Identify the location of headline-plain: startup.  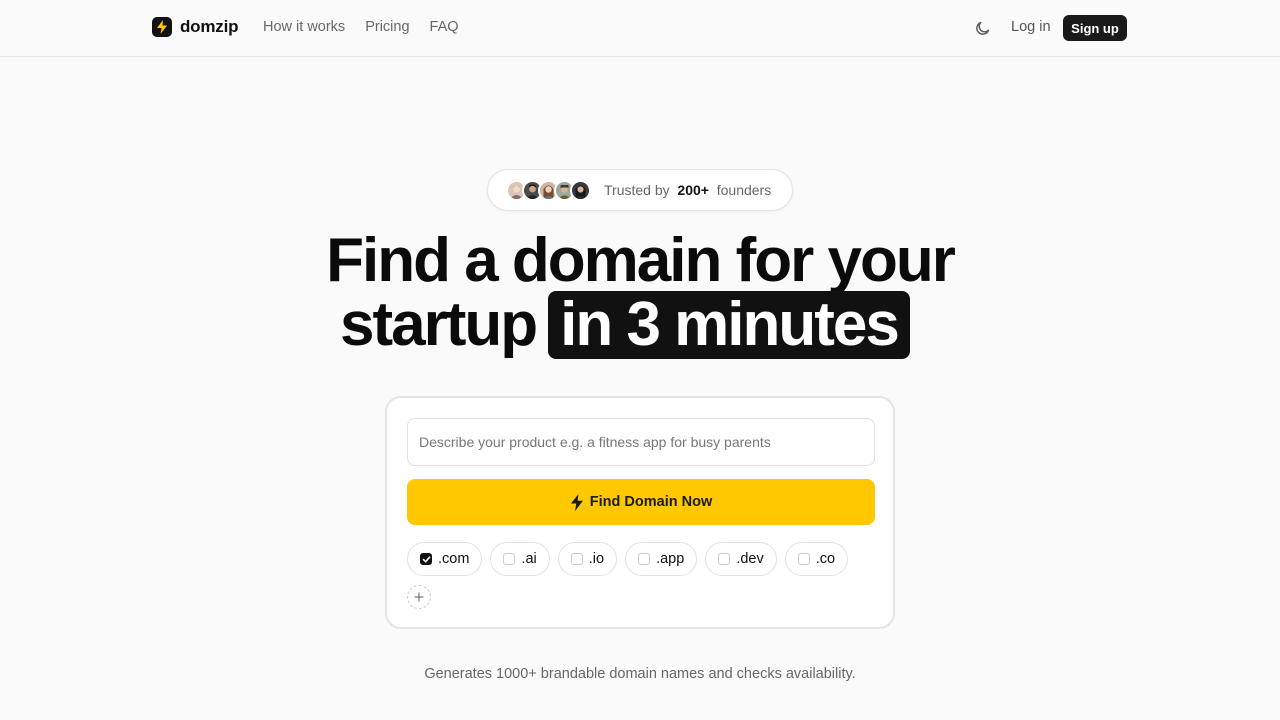
(439, 324).